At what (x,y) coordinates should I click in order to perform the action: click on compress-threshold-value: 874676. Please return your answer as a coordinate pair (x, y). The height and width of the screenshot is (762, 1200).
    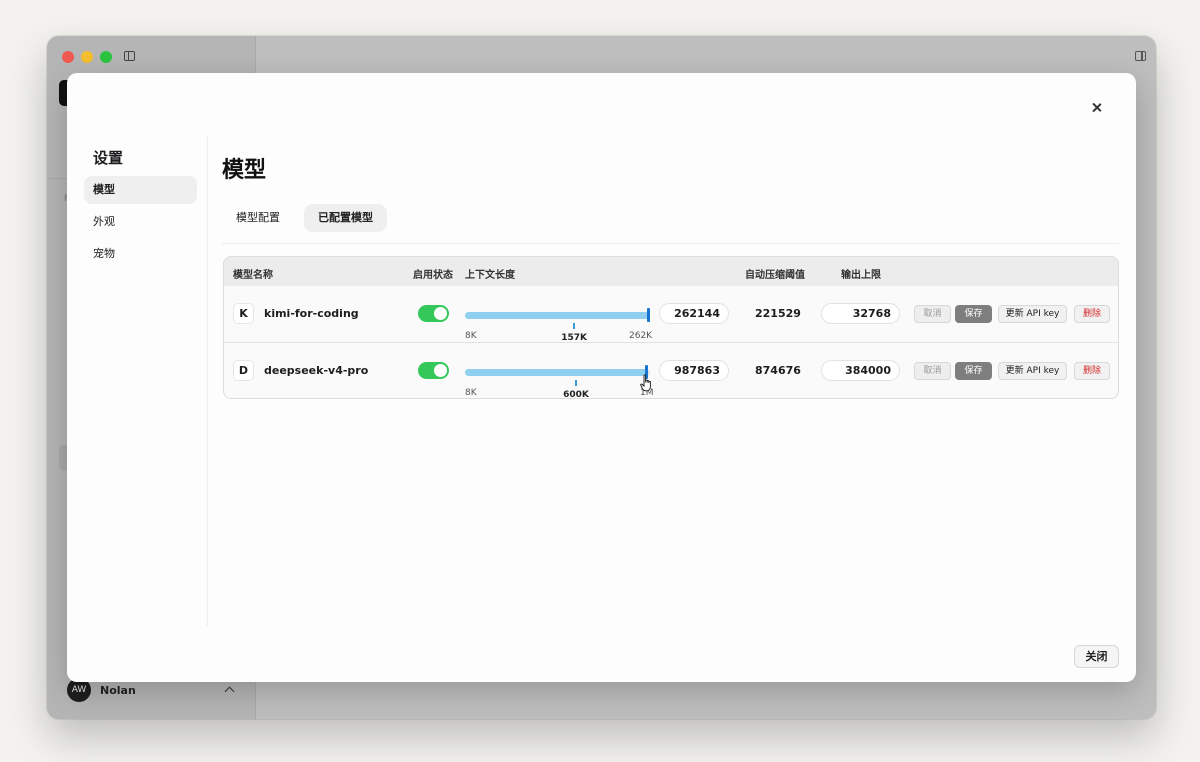
    Looking at the image, I should click on (778, 370).